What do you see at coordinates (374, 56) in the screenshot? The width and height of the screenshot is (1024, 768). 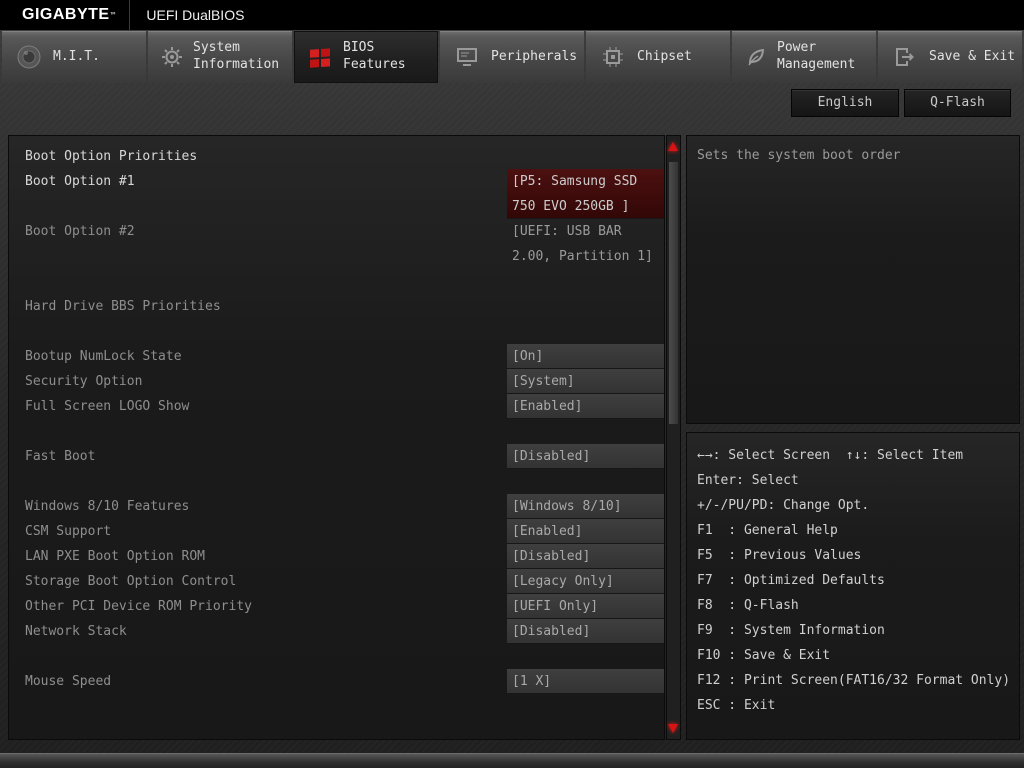 I see `tab-label: BIOS Features` at bounding box center [374, 56].